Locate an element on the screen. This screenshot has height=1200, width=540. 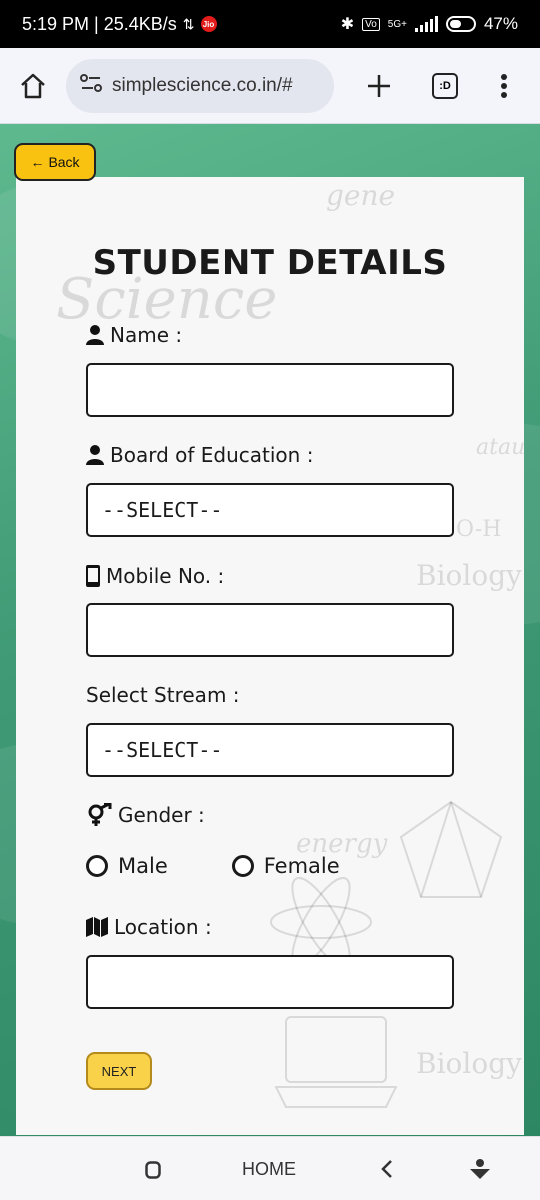
gender-icon is located at coordinates (100, 814).